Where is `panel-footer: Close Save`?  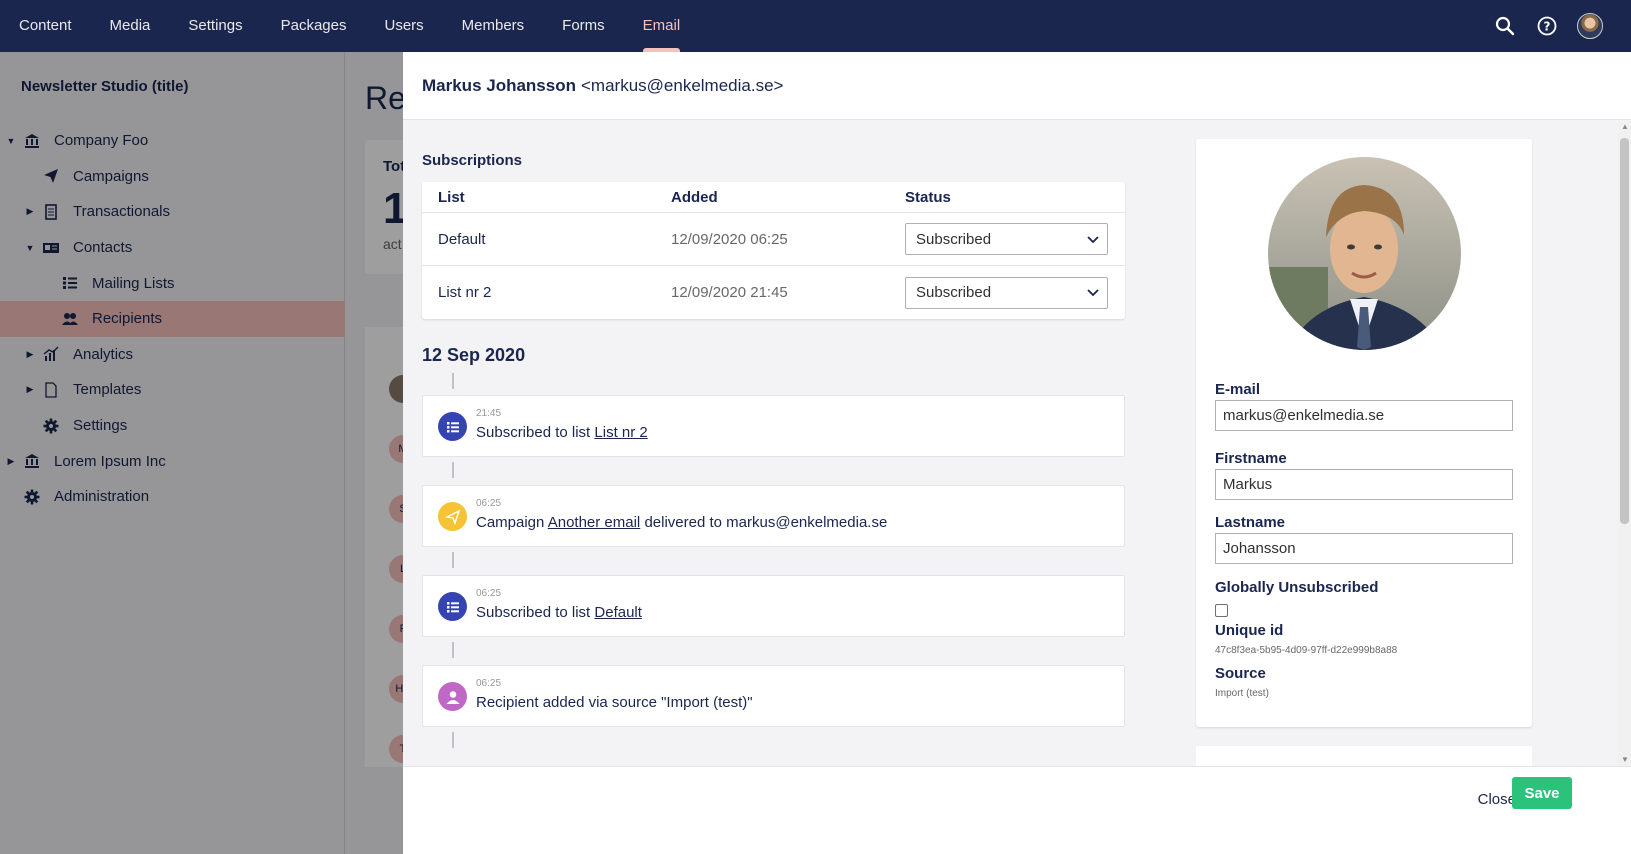
panel-footer: Close Save is located at coordinates (1017, 810).